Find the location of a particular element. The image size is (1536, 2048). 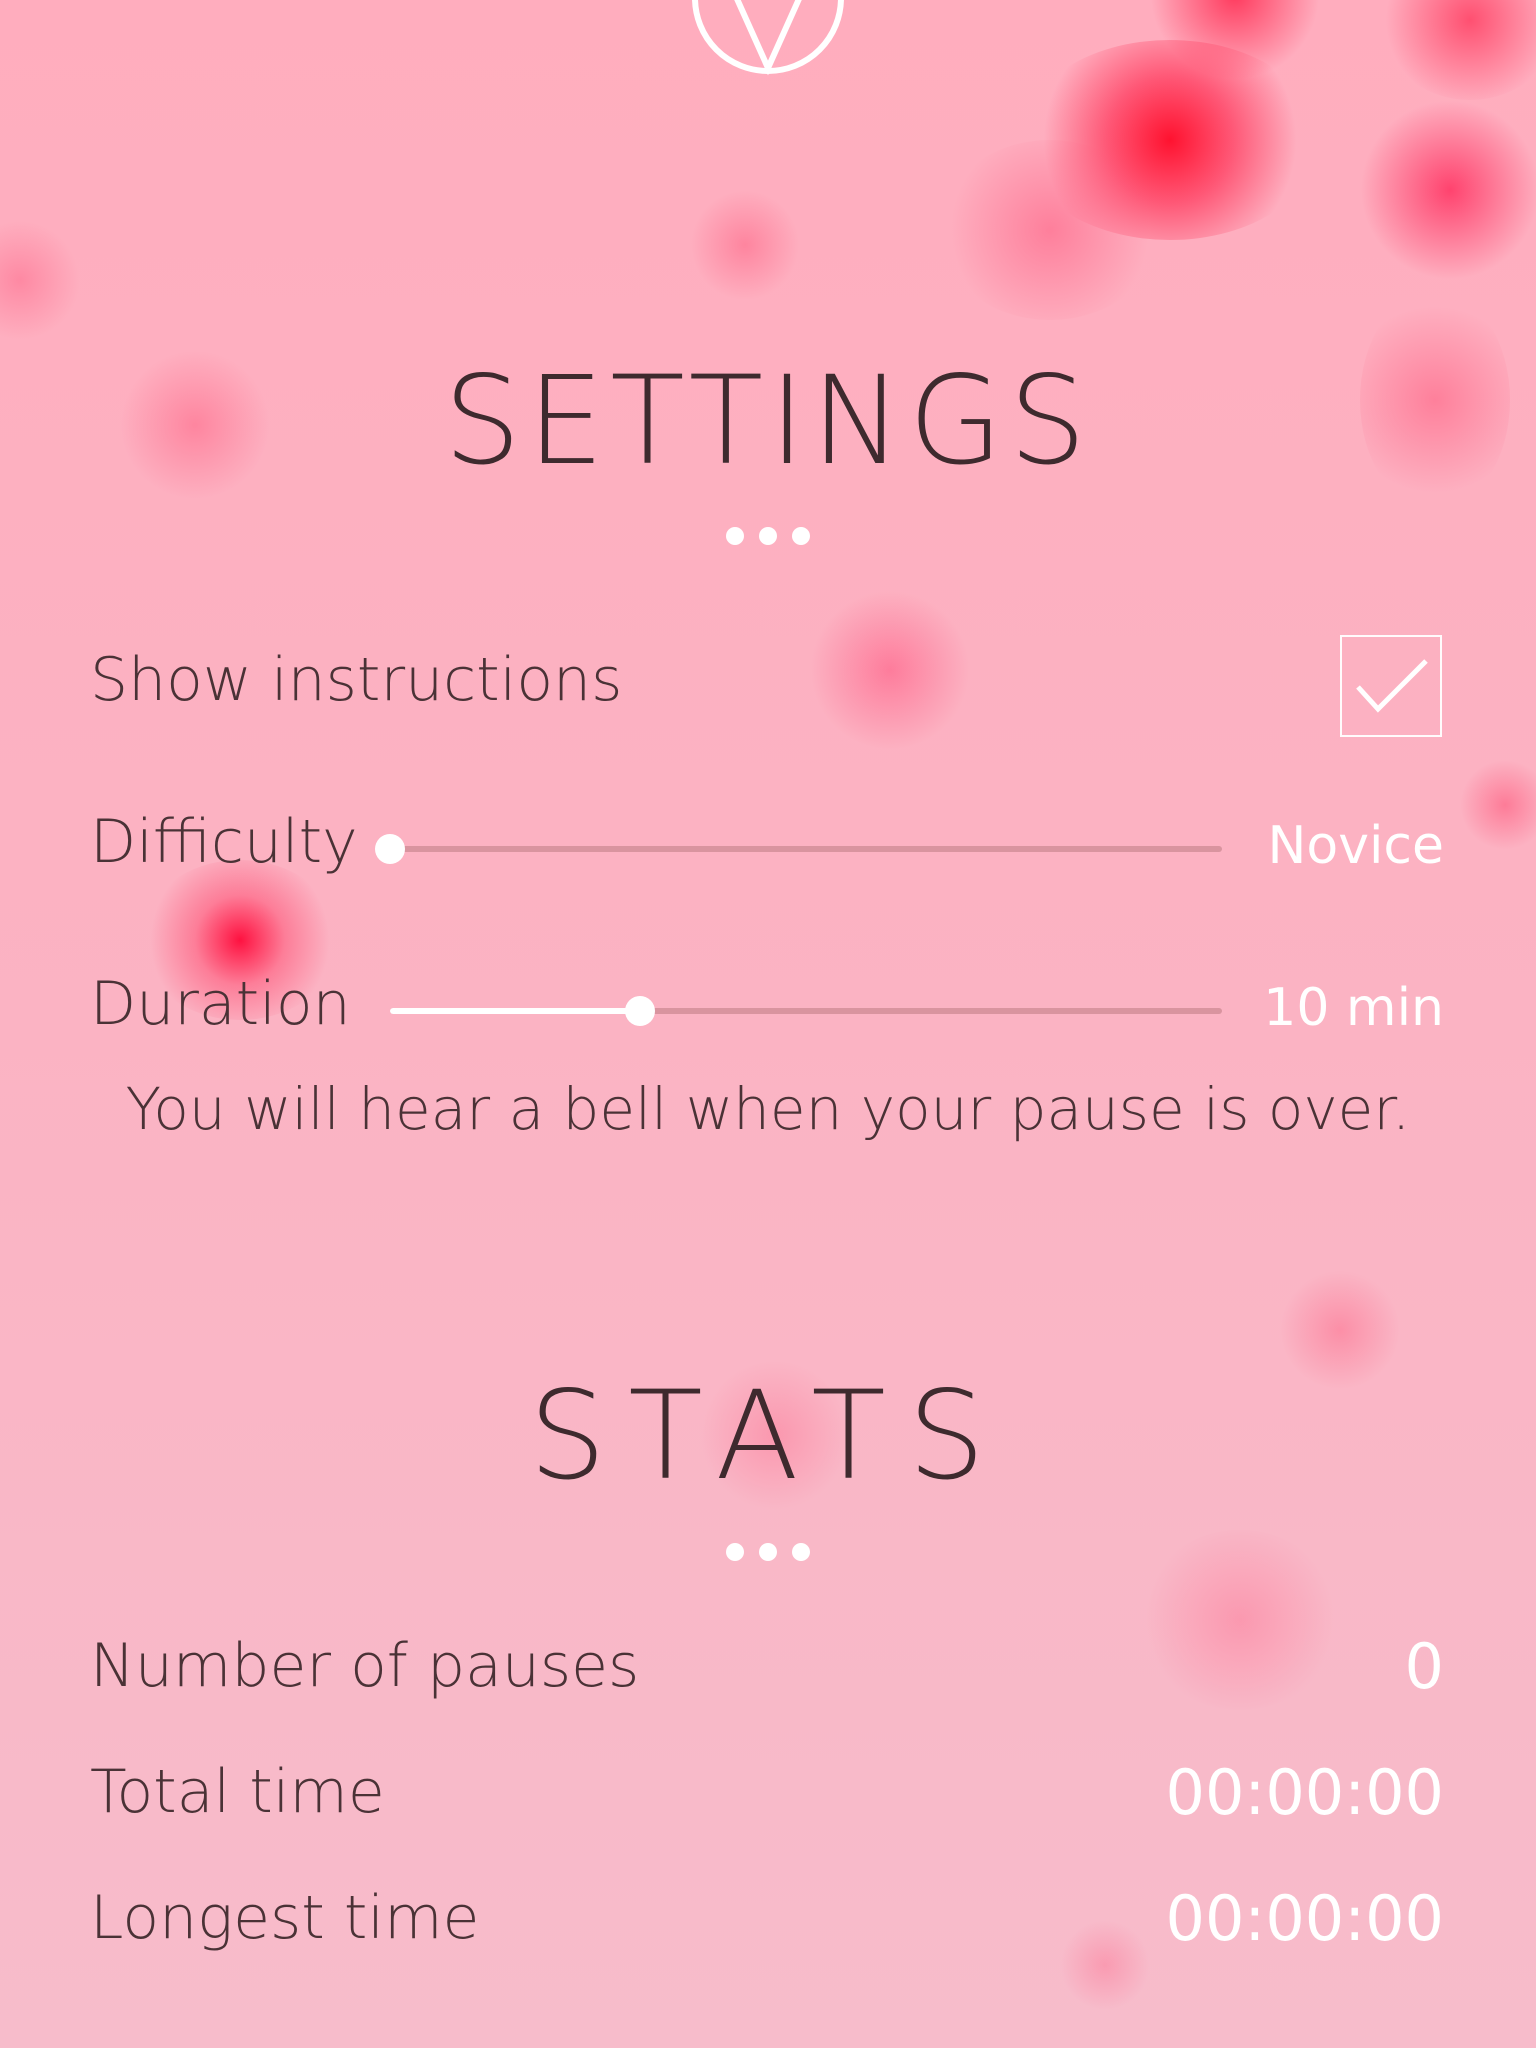

leaf-circle-icon is located at coordinates (768, 38).